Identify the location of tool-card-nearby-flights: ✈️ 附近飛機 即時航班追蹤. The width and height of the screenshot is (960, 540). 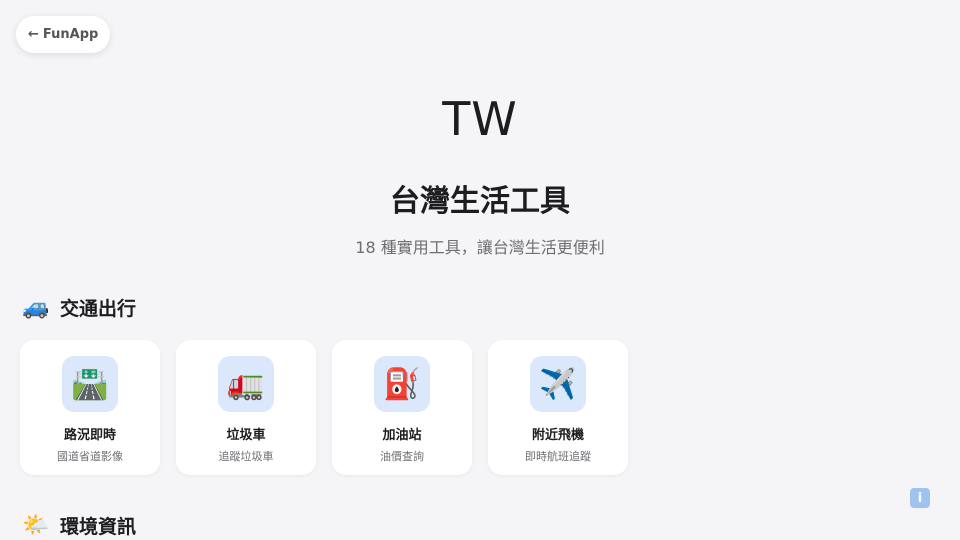
(558, 407).